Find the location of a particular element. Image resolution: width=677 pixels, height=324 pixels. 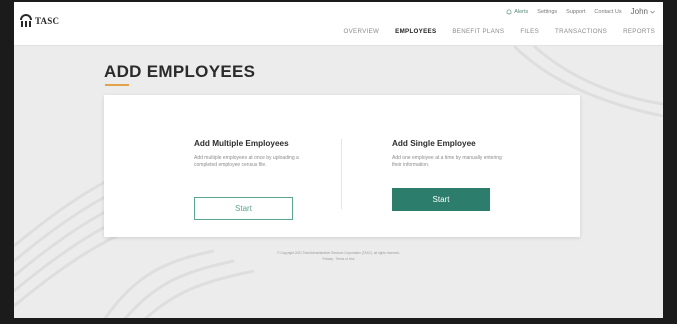

user-menu: John is located at coordinates (643, 11).